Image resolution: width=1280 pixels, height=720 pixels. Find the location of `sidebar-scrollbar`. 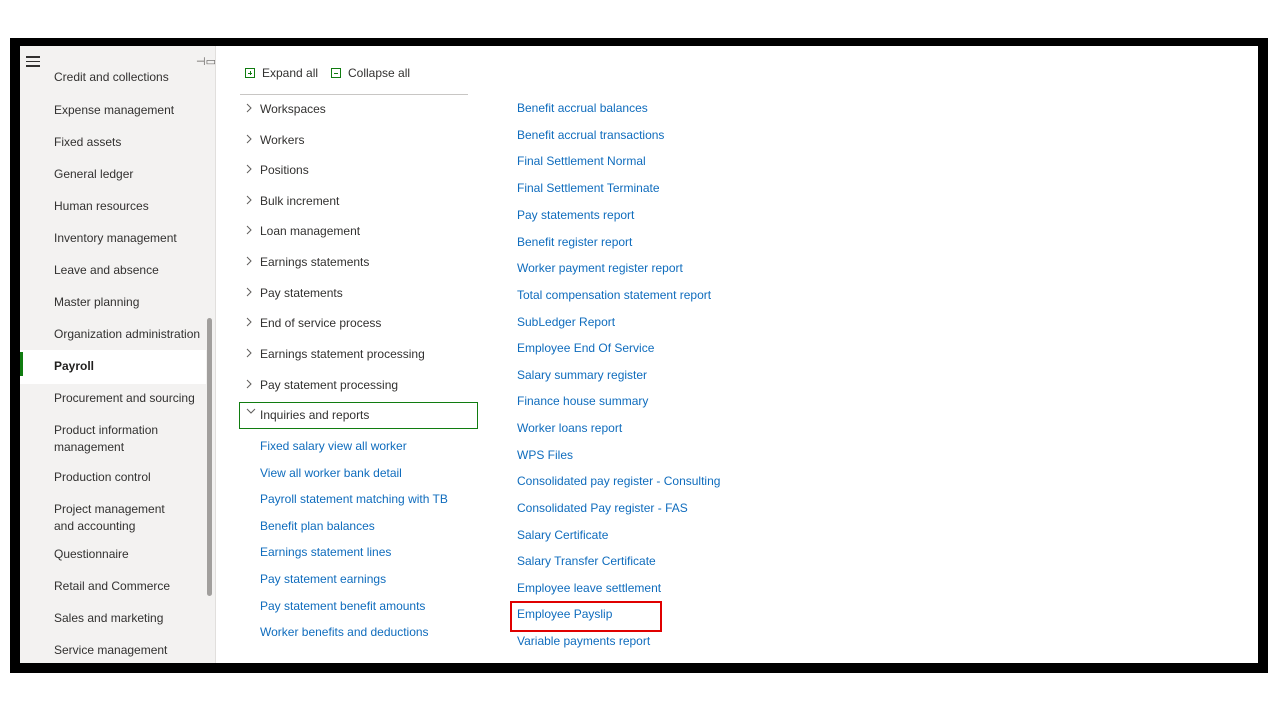

sidebar-scrollbar is located at coordinates (209, 457).